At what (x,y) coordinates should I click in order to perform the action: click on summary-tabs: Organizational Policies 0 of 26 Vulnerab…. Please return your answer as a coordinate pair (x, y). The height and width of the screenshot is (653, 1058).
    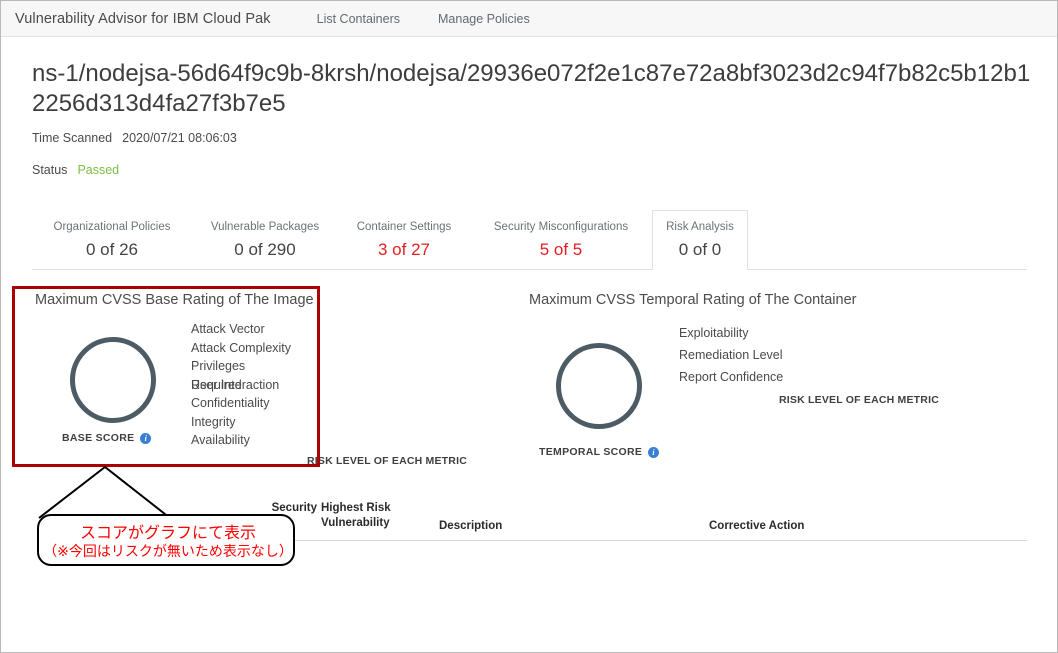
    Looking at the image, I should click on (529, 240).